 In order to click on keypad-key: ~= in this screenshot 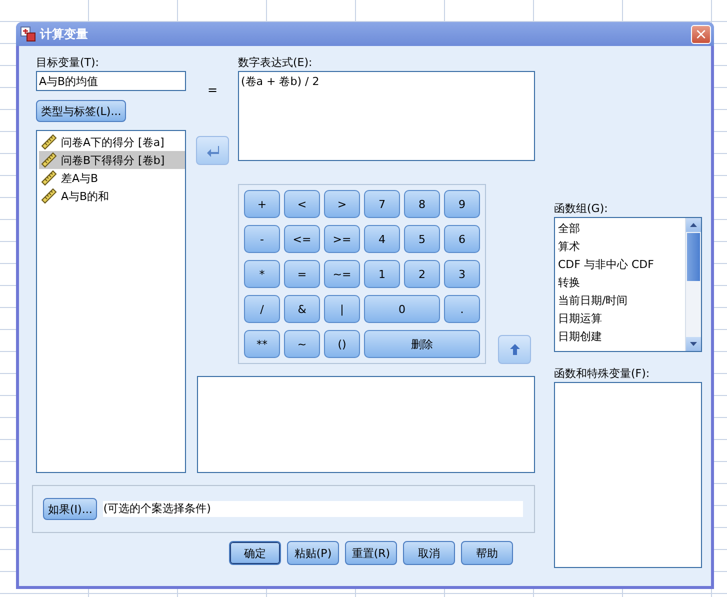, I will do `click(342, 274)`.